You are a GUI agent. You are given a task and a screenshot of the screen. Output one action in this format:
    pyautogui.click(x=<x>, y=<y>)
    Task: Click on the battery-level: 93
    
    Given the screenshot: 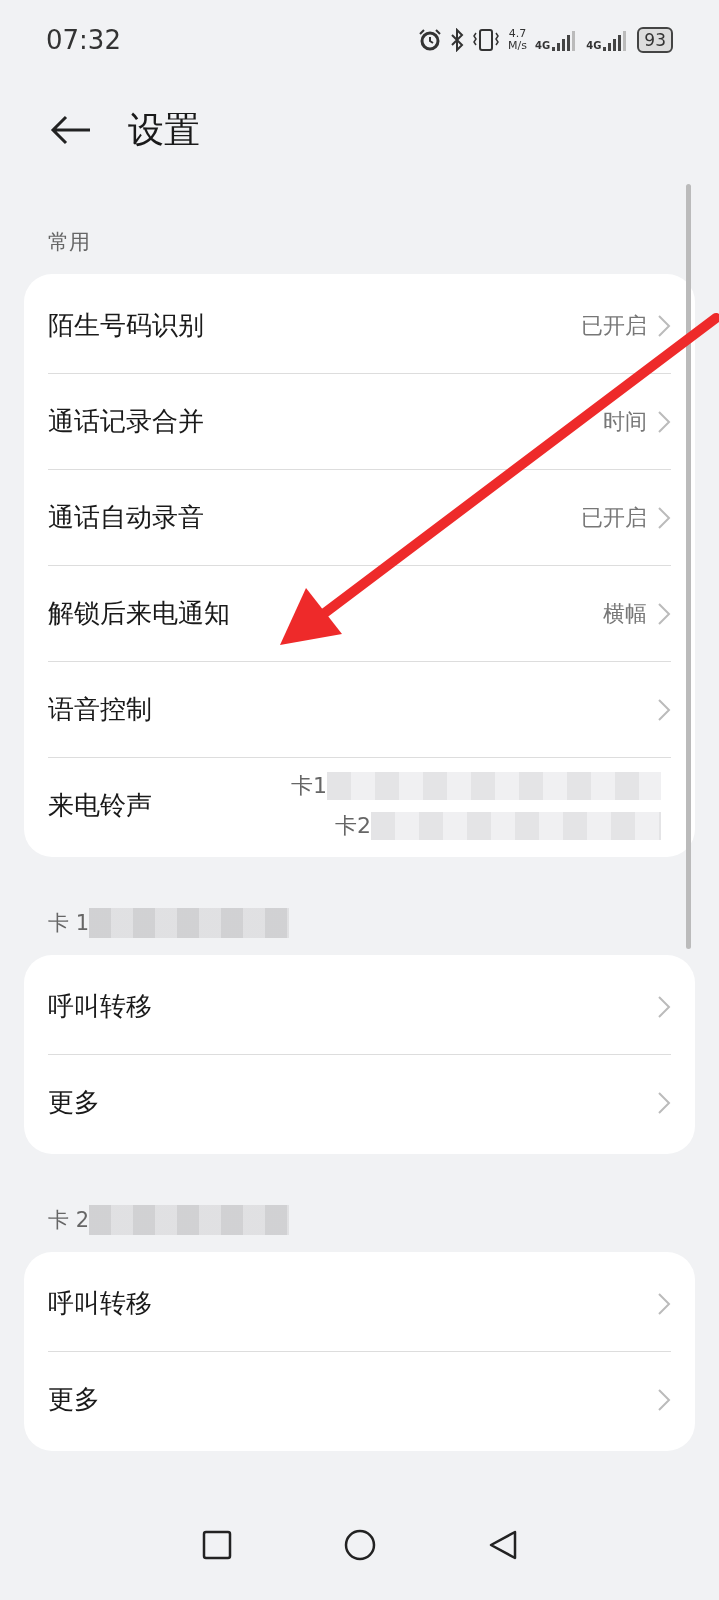 What is the action you would take?
    pyautogui.click(x=655, y=40)
    